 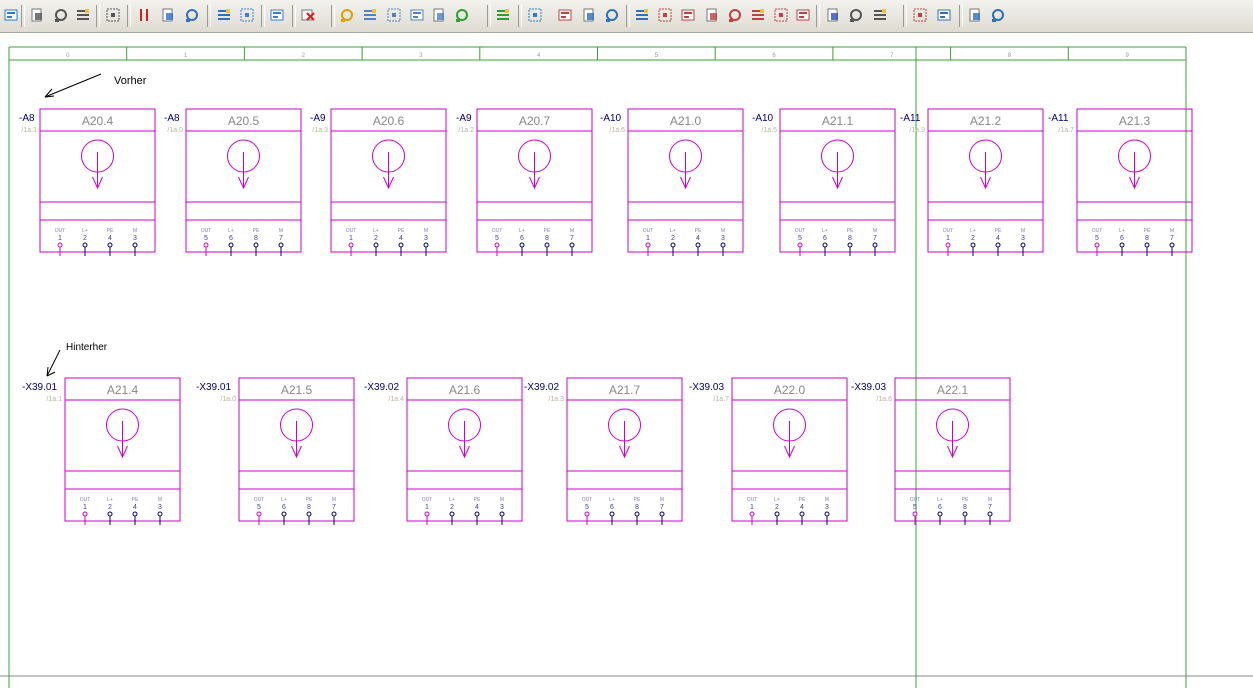 What do you see at coordinates (233, 182) in the screenshot?
I see `component-A20-5: -A8/1a.0 A20.5 OUT5 L+6 PE8 M7` at bounding box center [233, 182].